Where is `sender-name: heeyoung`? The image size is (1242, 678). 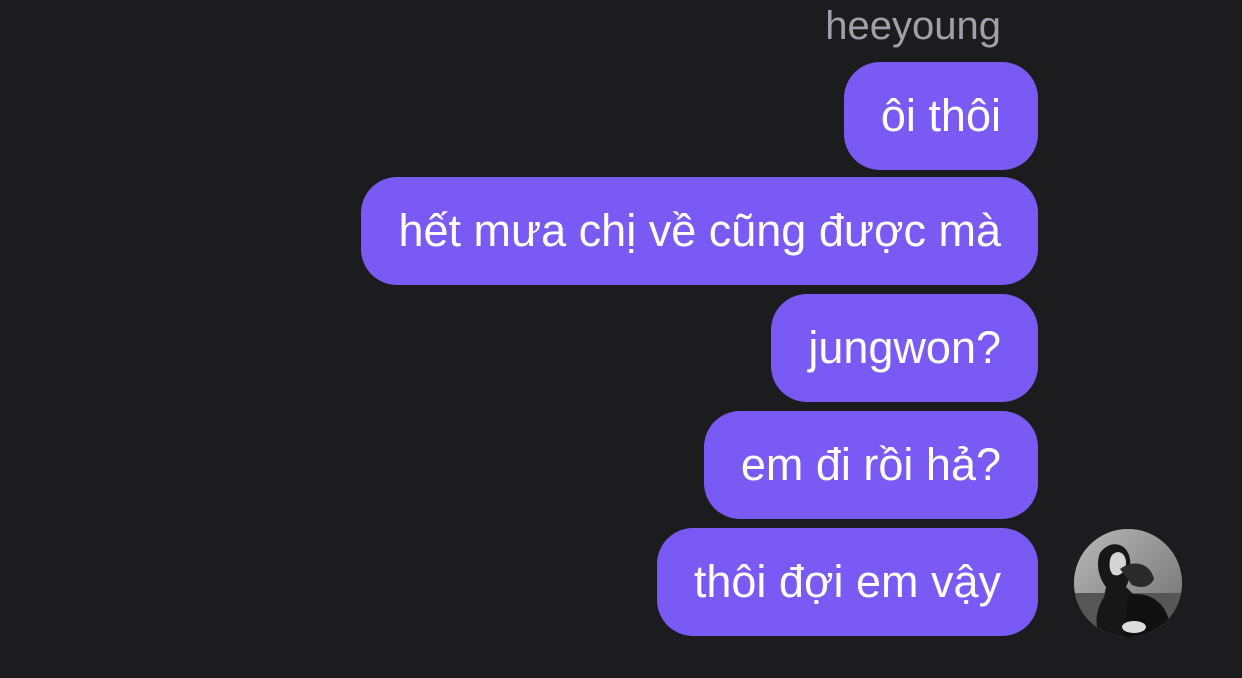
sender-name: heeyoung is located at coordinates (913, 26).